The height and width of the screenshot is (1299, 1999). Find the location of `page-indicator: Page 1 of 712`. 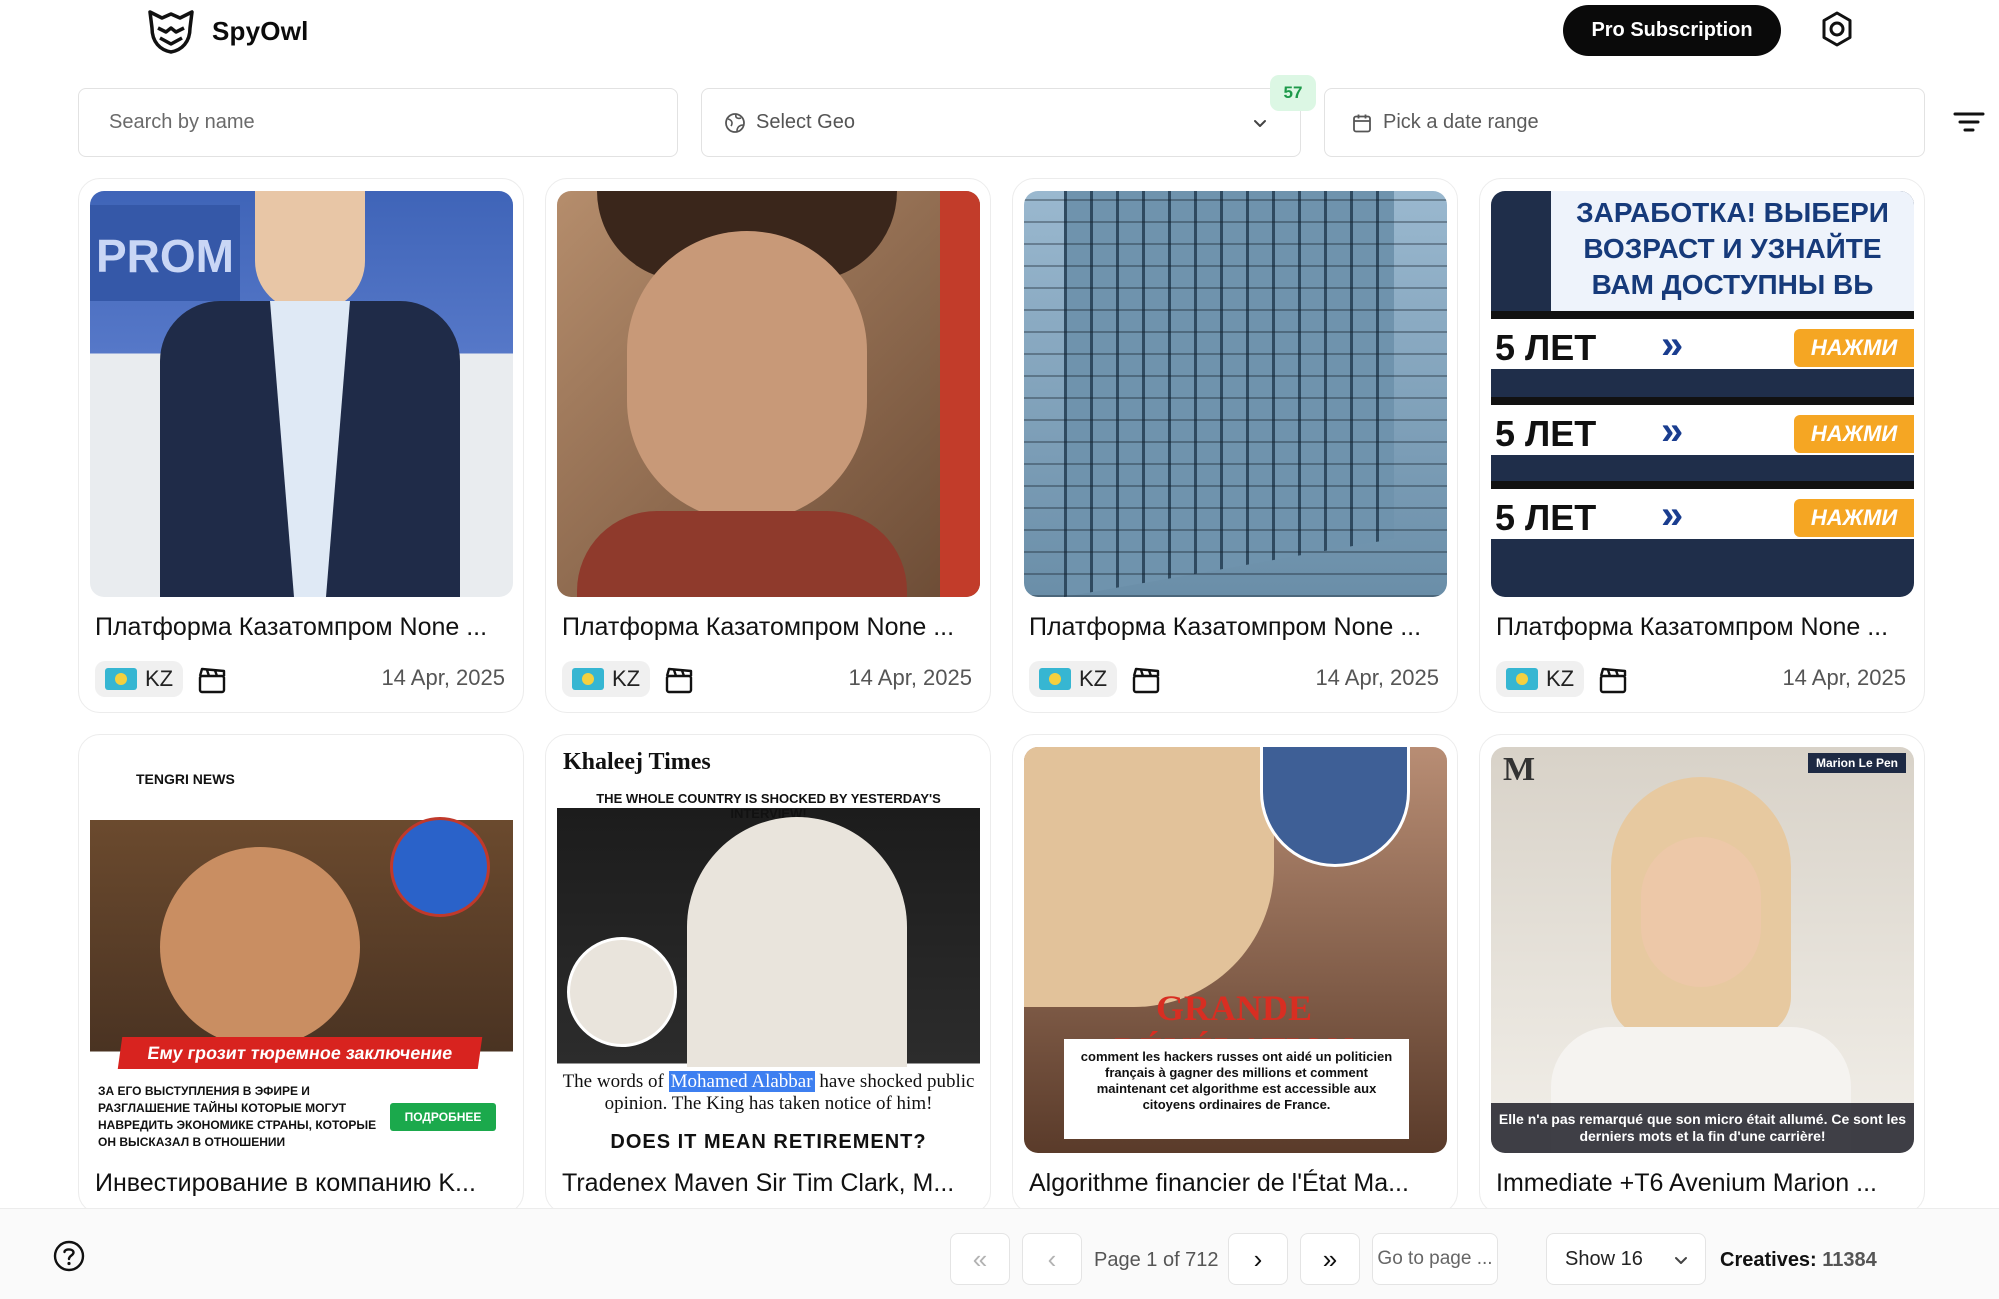

page-indicator: Page 1 of 712 is located at coordinates (1156, 1260).